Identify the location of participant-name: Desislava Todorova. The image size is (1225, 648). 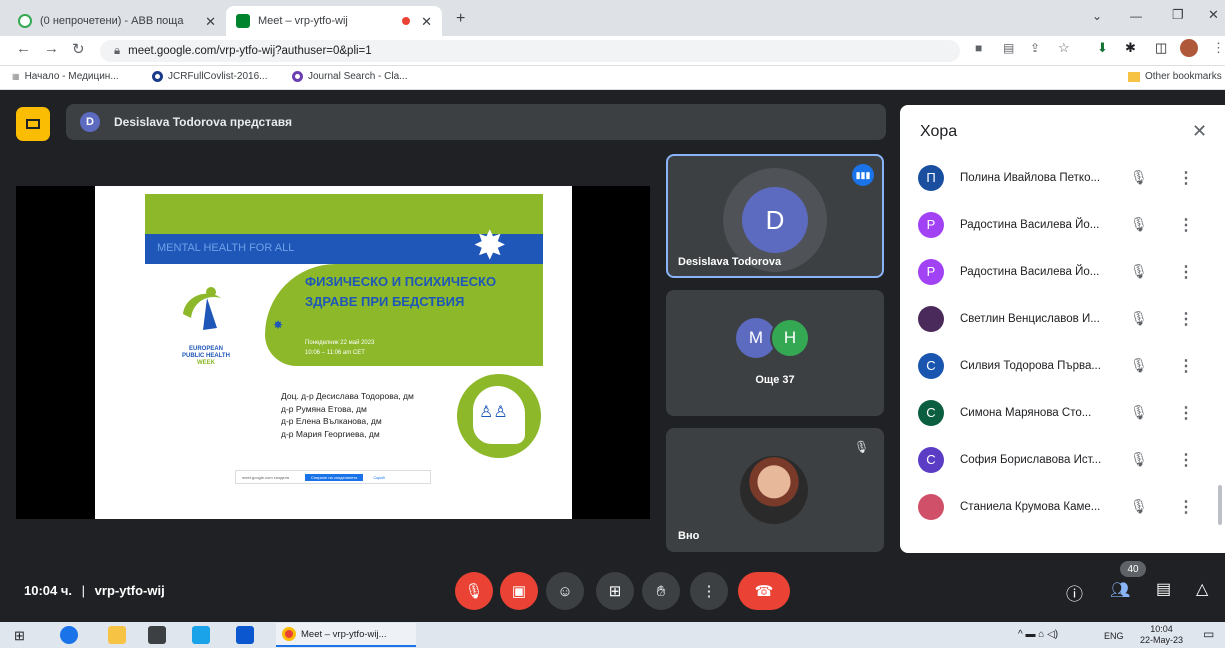
(730, 262).